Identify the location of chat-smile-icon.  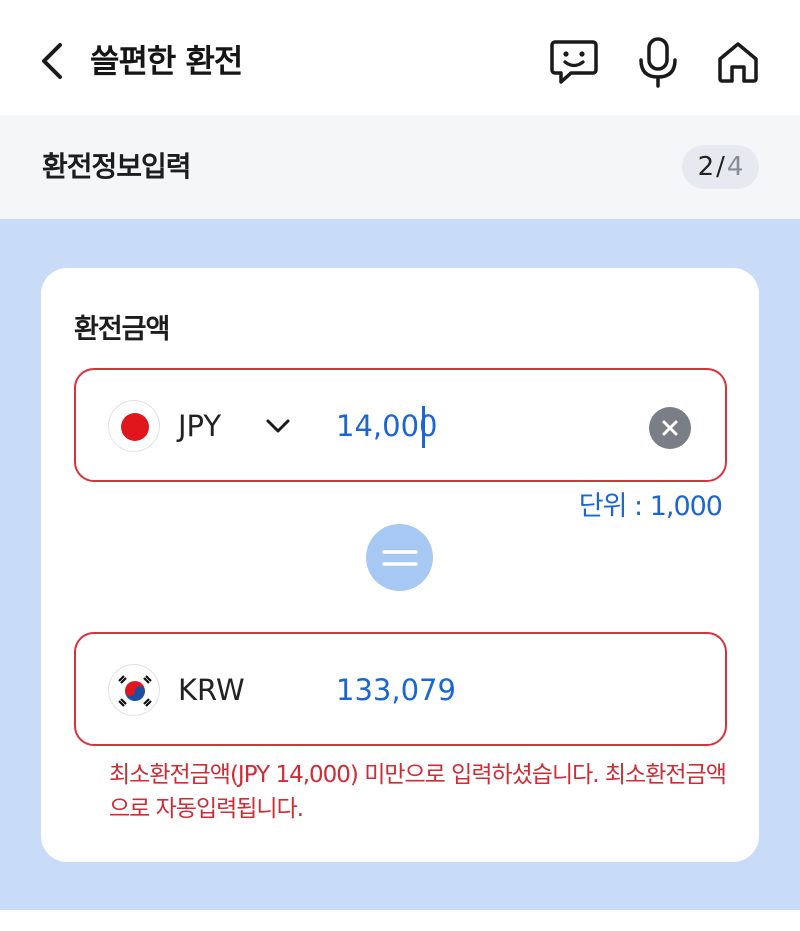
(574, 62).